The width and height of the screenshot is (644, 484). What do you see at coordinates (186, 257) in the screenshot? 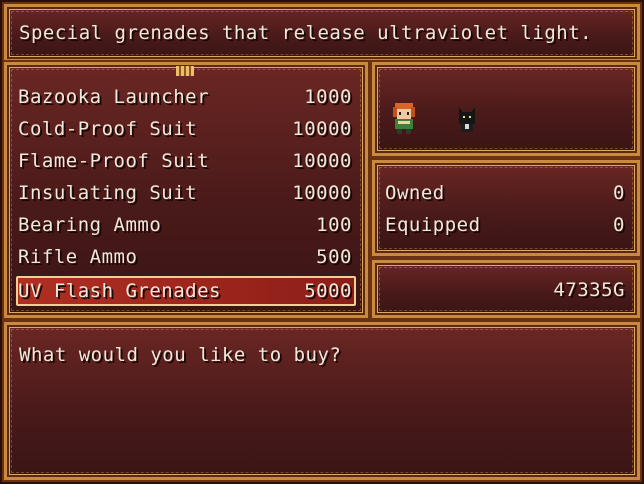
I see `list-item: Rifle Ammo 500` at bounding box center [186, 257].